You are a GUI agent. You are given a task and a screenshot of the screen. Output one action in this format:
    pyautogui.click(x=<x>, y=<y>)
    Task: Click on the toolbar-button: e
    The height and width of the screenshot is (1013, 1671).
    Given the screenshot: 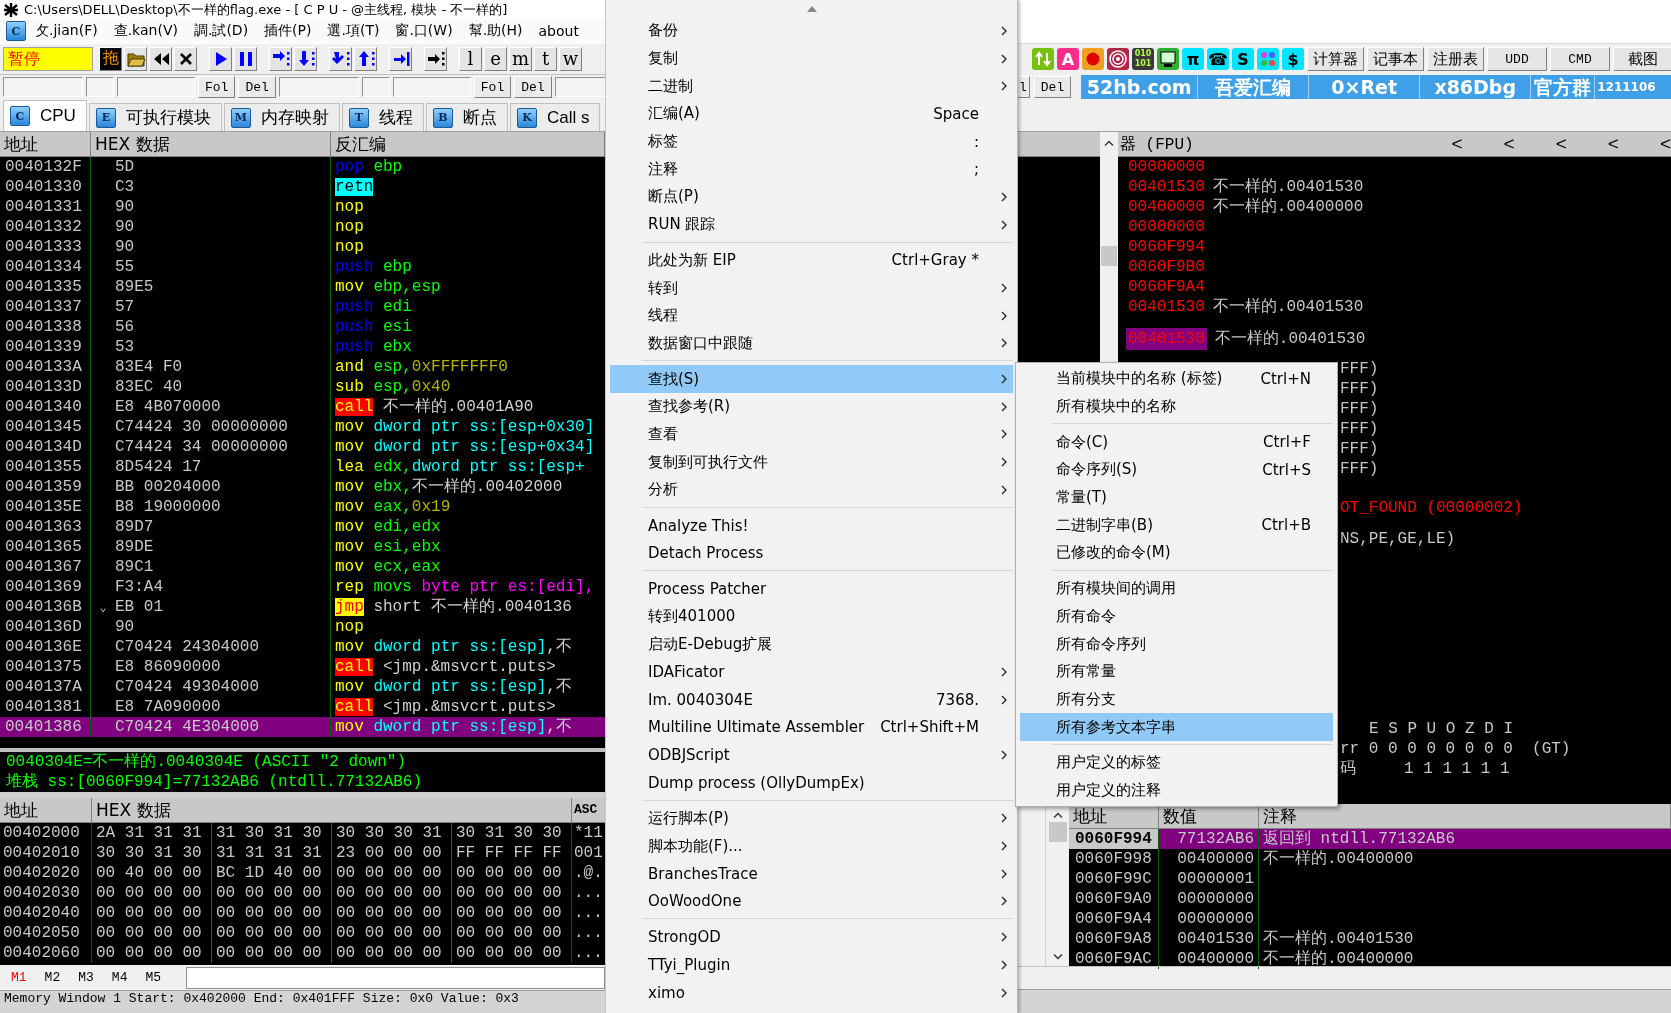 What is the action you would take?
    pyautogui.click(x=495, y=58)
    